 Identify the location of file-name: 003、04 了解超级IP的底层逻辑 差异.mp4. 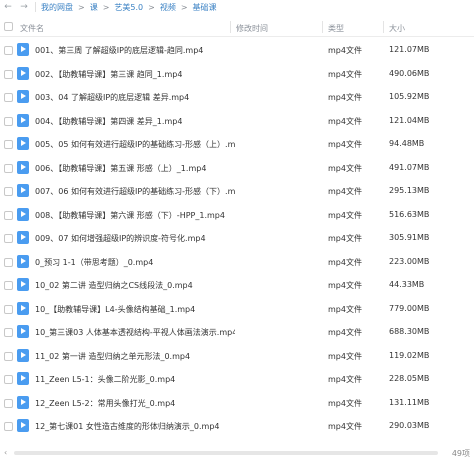
(112, 97).